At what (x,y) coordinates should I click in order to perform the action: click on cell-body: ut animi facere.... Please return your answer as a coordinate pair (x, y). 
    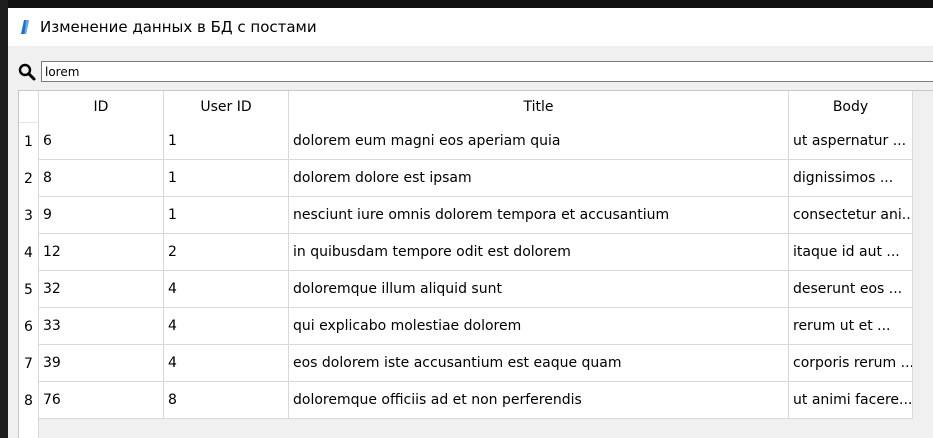
    Looking at the image, I should click on (851, 400).